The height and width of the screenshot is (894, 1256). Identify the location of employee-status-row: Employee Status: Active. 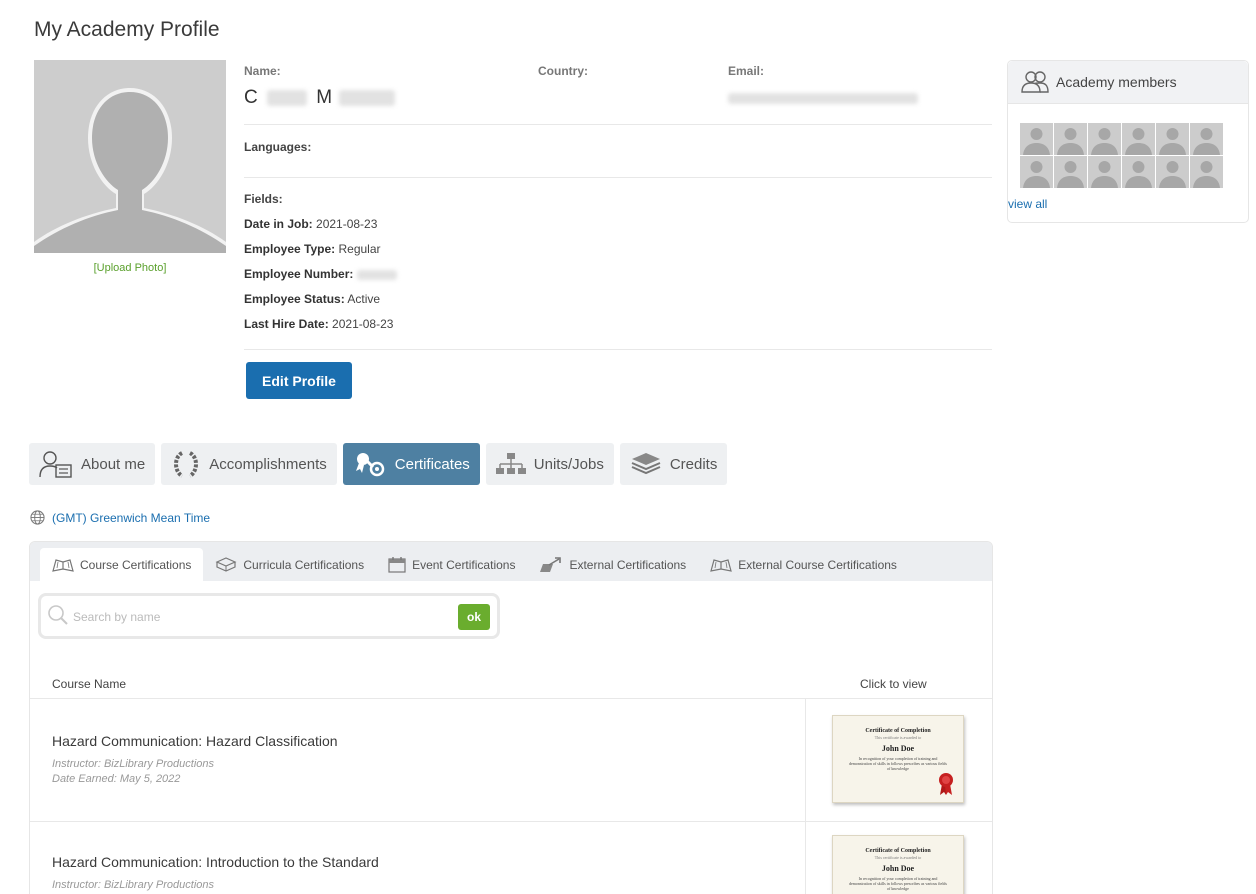
(312, 299).